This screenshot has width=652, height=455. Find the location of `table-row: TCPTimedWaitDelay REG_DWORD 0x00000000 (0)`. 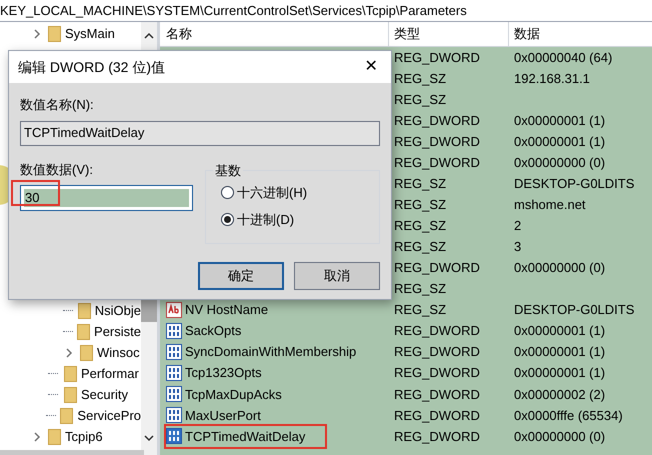

table-row: TCPTimedWaitDelay REG_DWORD 0x00000000 (0) is located at coordinates (406, 436).